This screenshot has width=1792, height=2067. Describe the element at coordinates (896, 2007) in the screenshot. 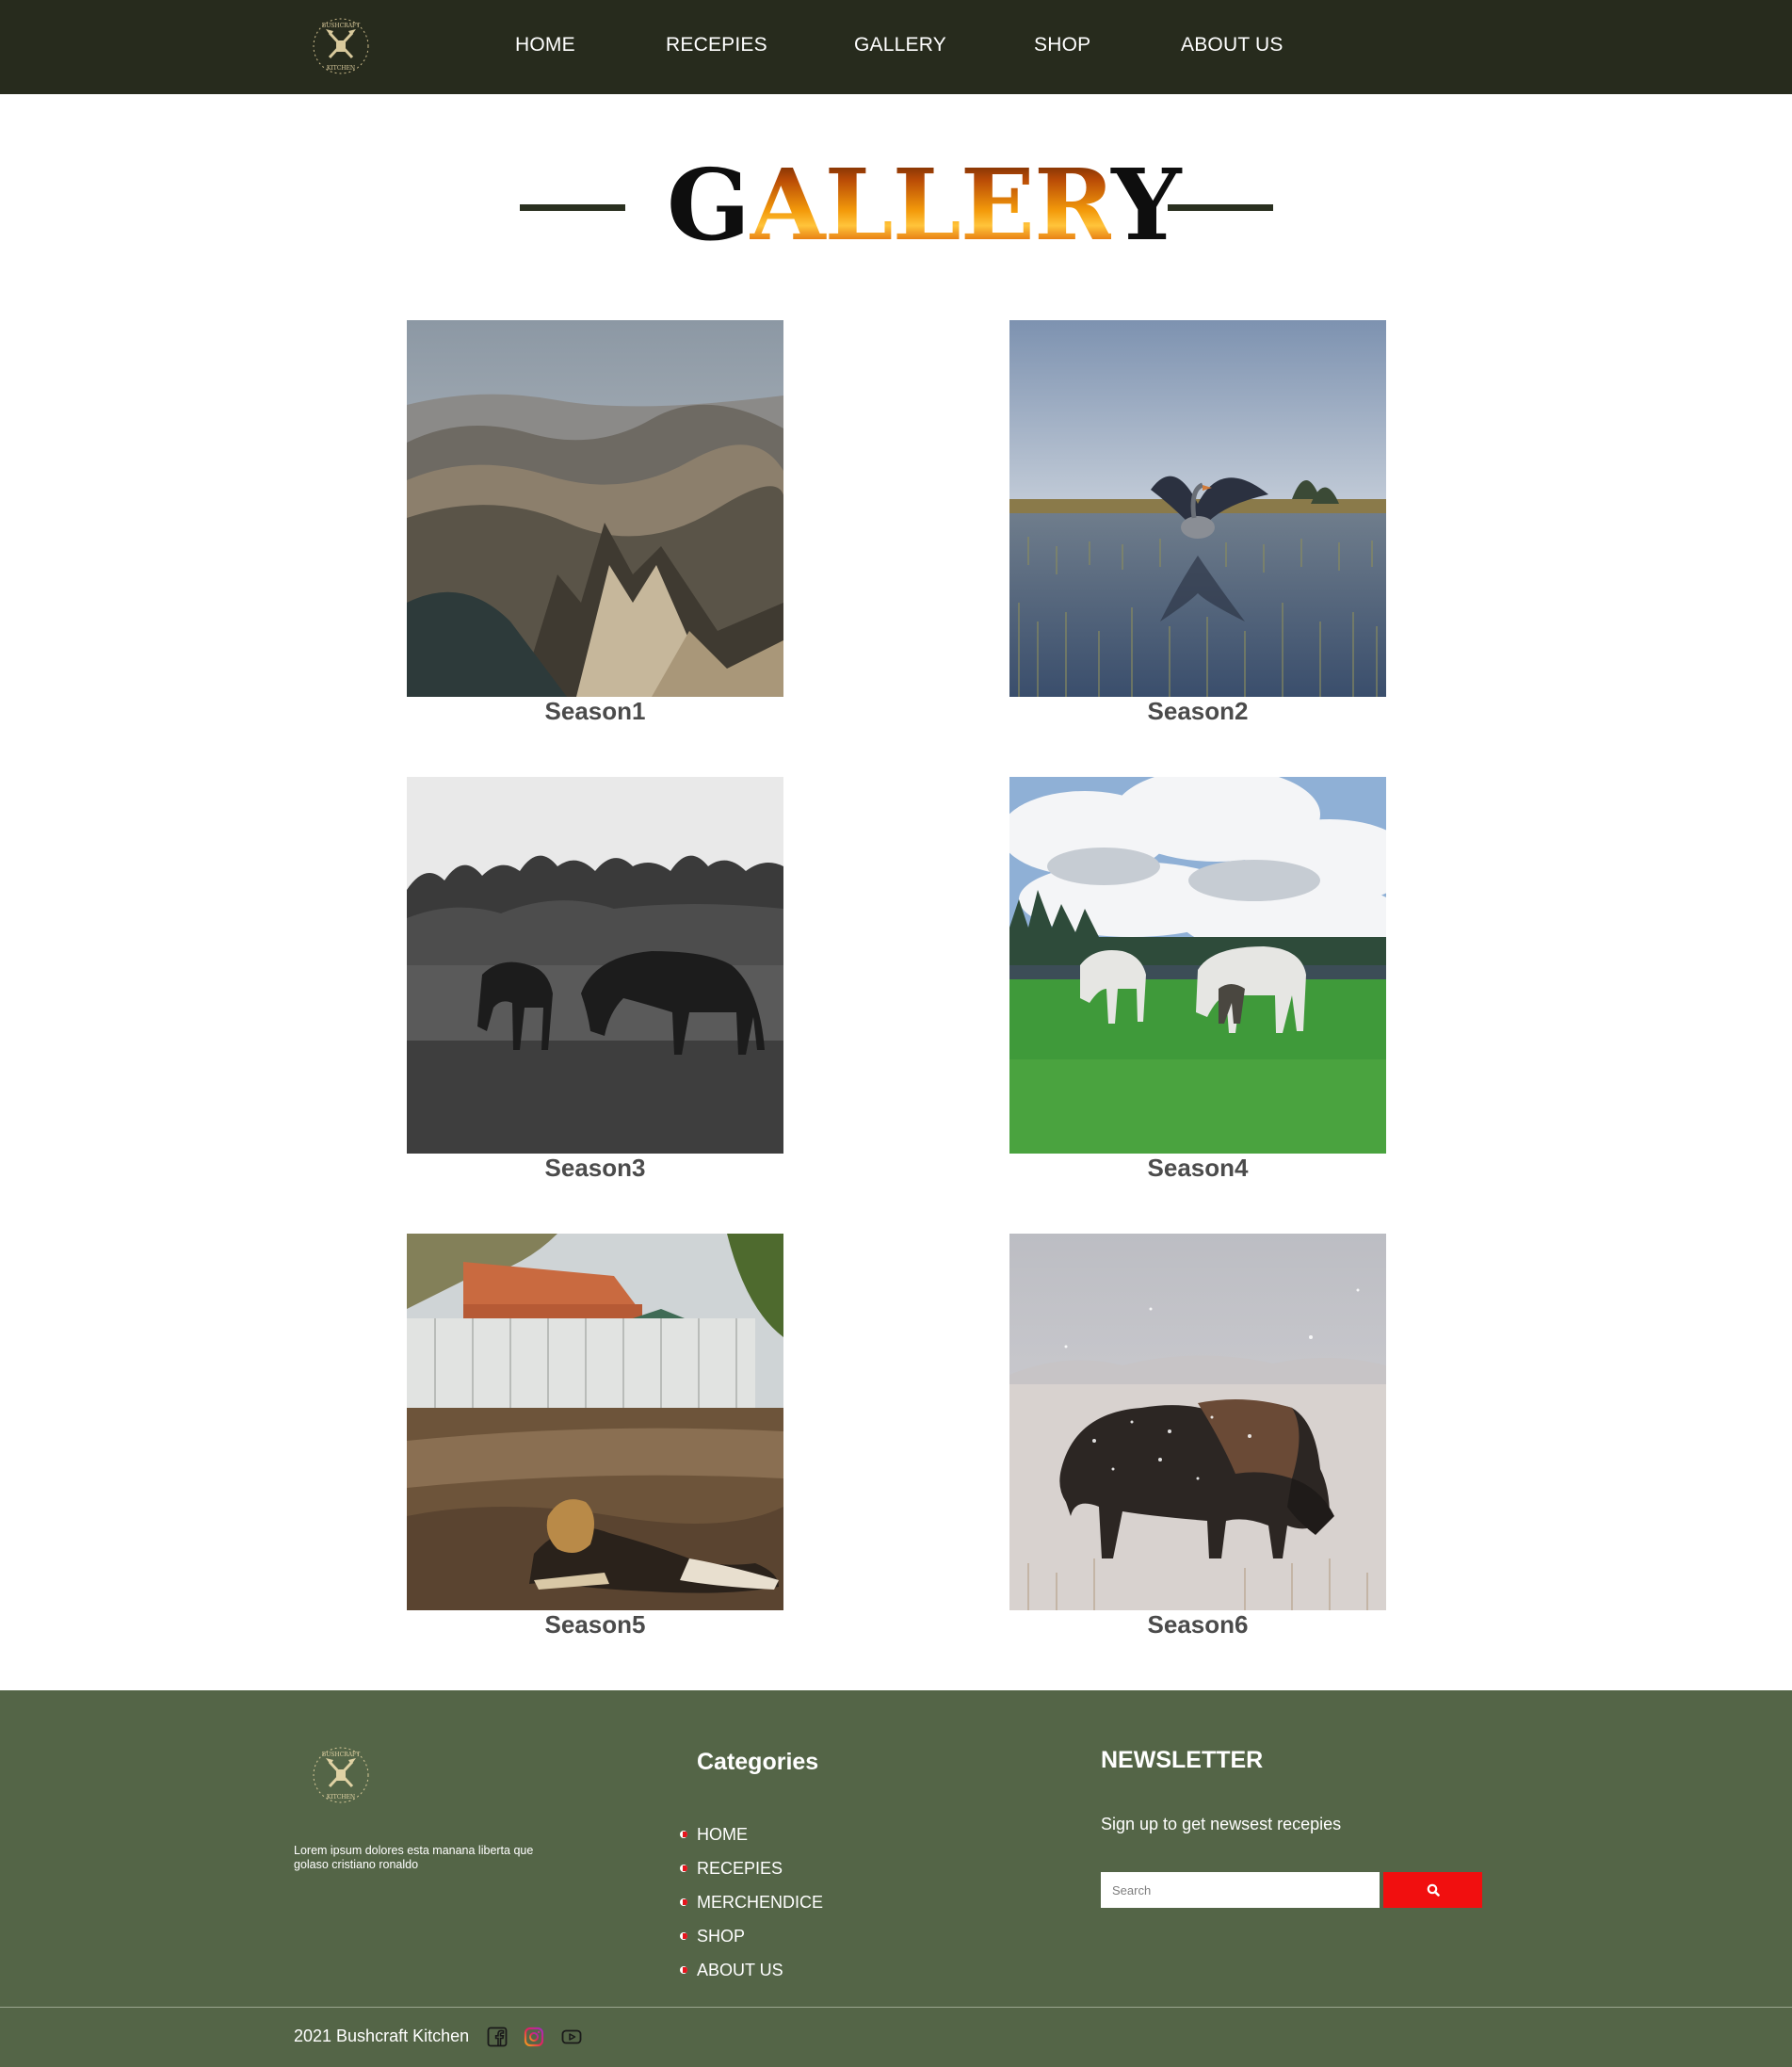

I see `footer-divider` at that location.